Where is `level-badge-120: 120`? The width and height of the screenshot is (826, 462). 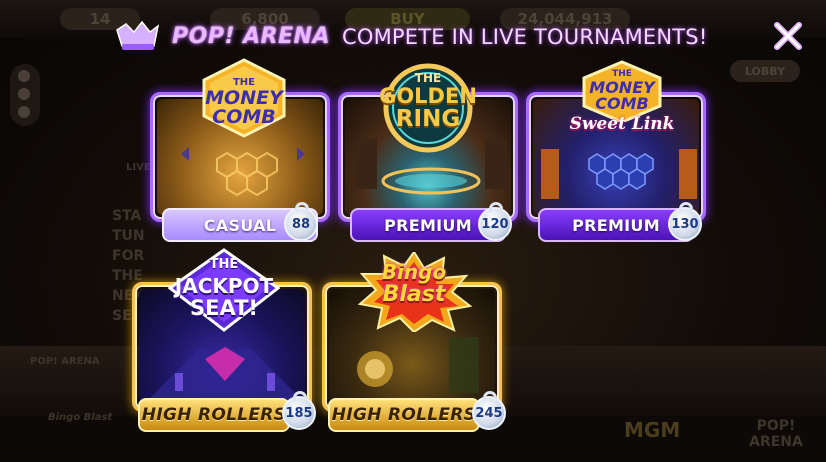 level-badge-120: 120 is located at coordinates (495, 221).